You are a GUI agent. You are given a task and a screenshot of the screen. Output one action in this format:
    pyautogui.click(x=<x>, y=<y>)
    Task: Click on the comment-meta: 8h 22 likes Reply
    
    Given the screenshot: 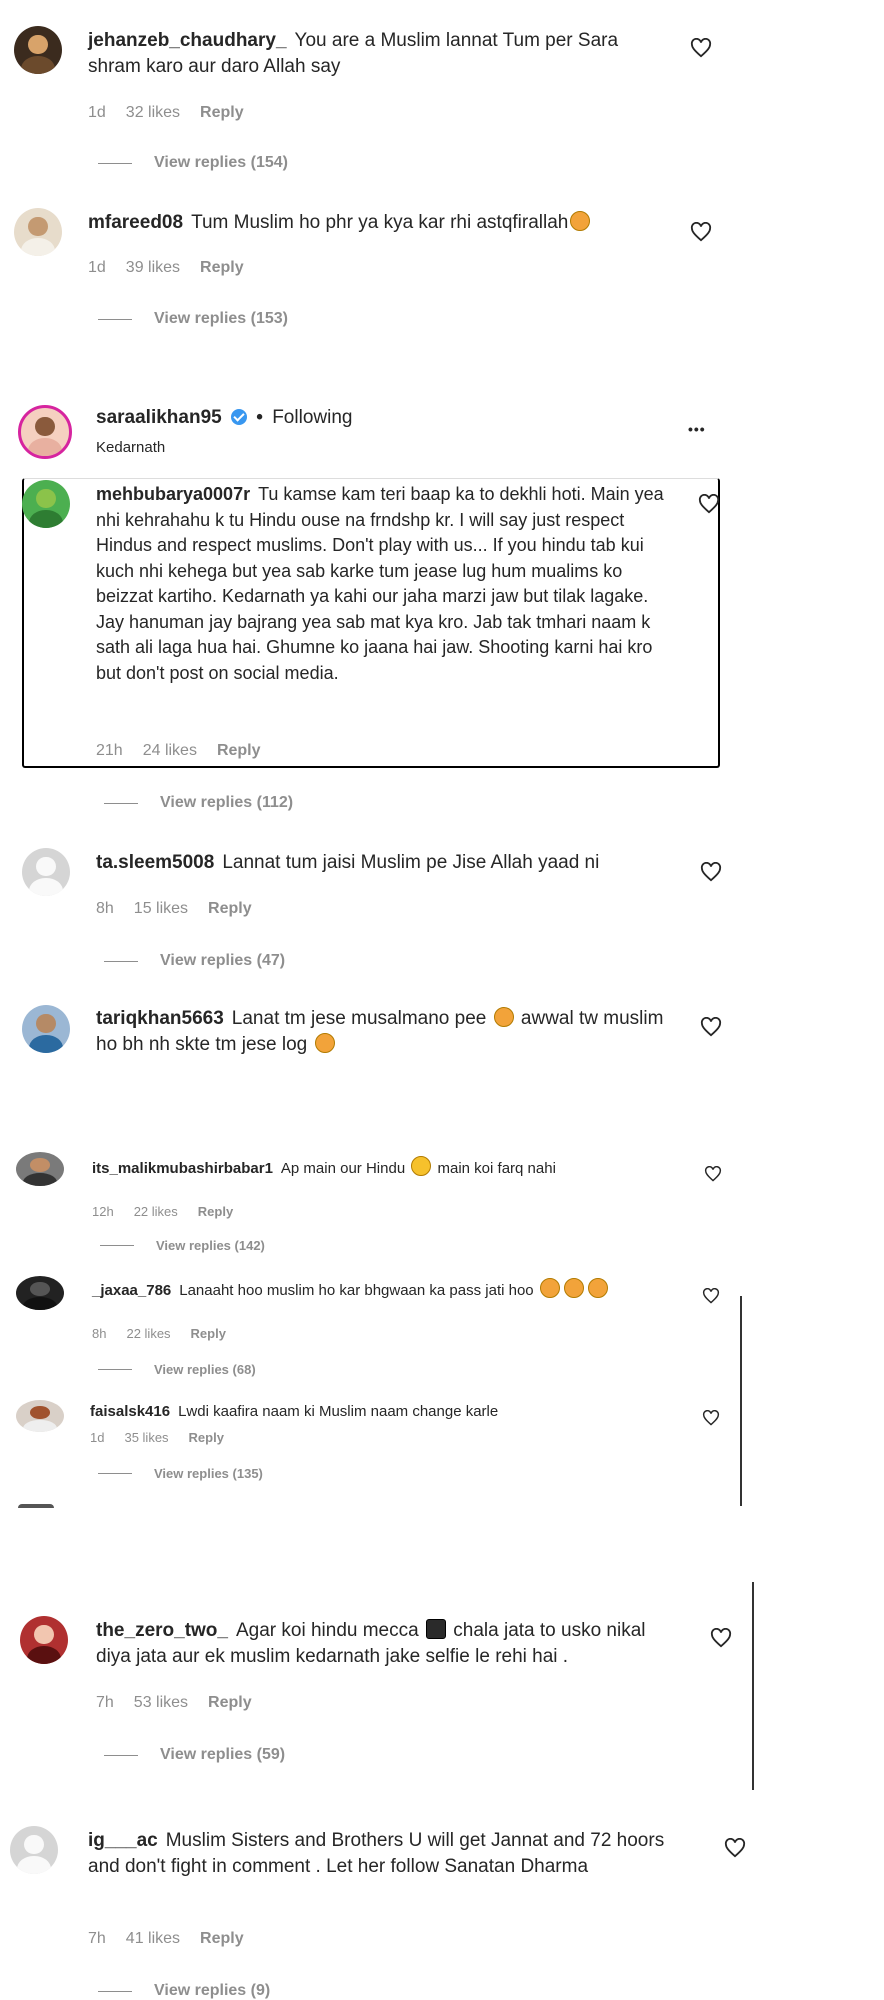 What is the action you would take?
    pyautogui.click(x=169, y=1333)
    